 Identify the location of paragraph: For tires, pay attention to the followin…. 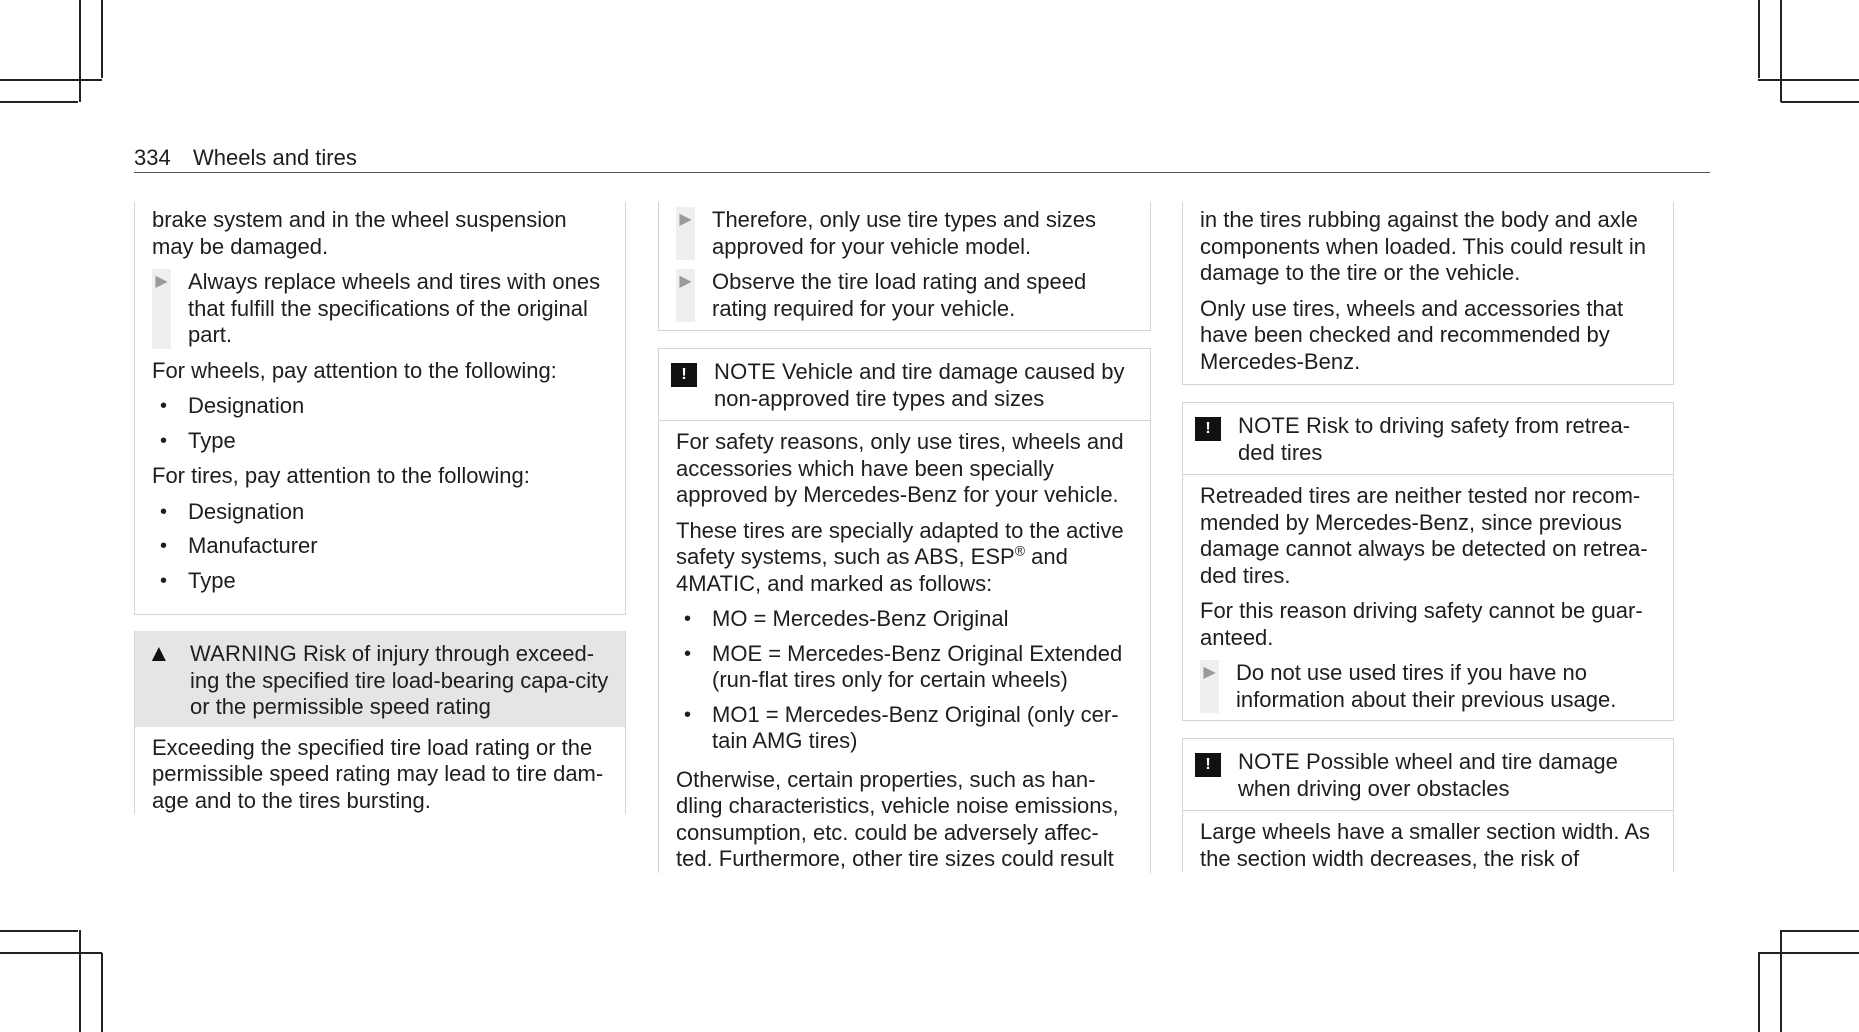
(341, 475).